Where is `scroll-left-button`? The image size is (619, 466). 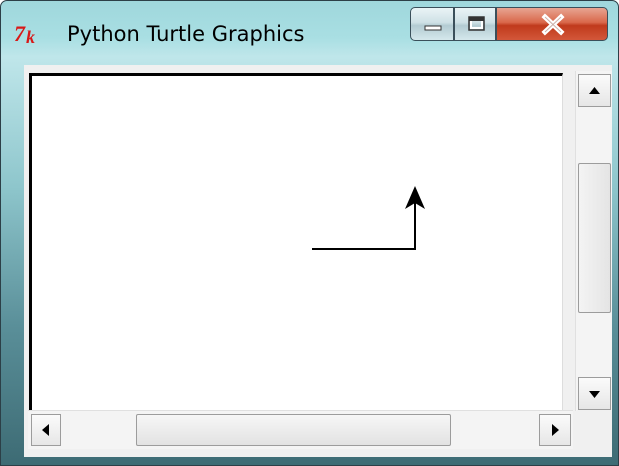 scroll-left-button is located at coordinates (46, 430).